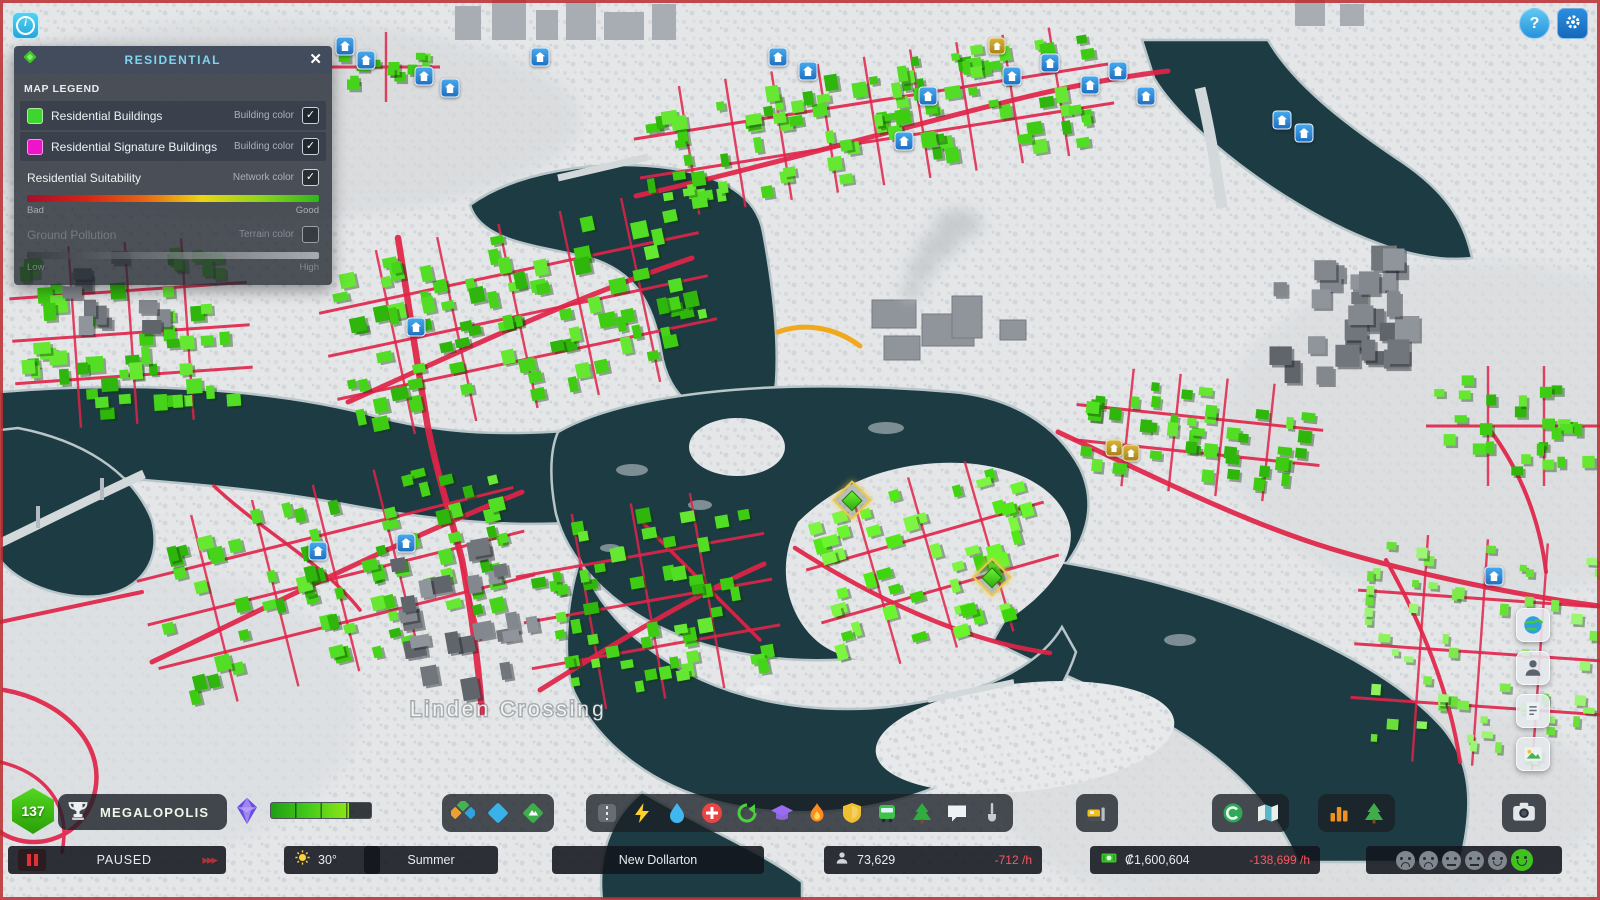 The width and height of the screenshot is (1600, 900). I want to click on milestone-crystal-icon, so click(247, 811).